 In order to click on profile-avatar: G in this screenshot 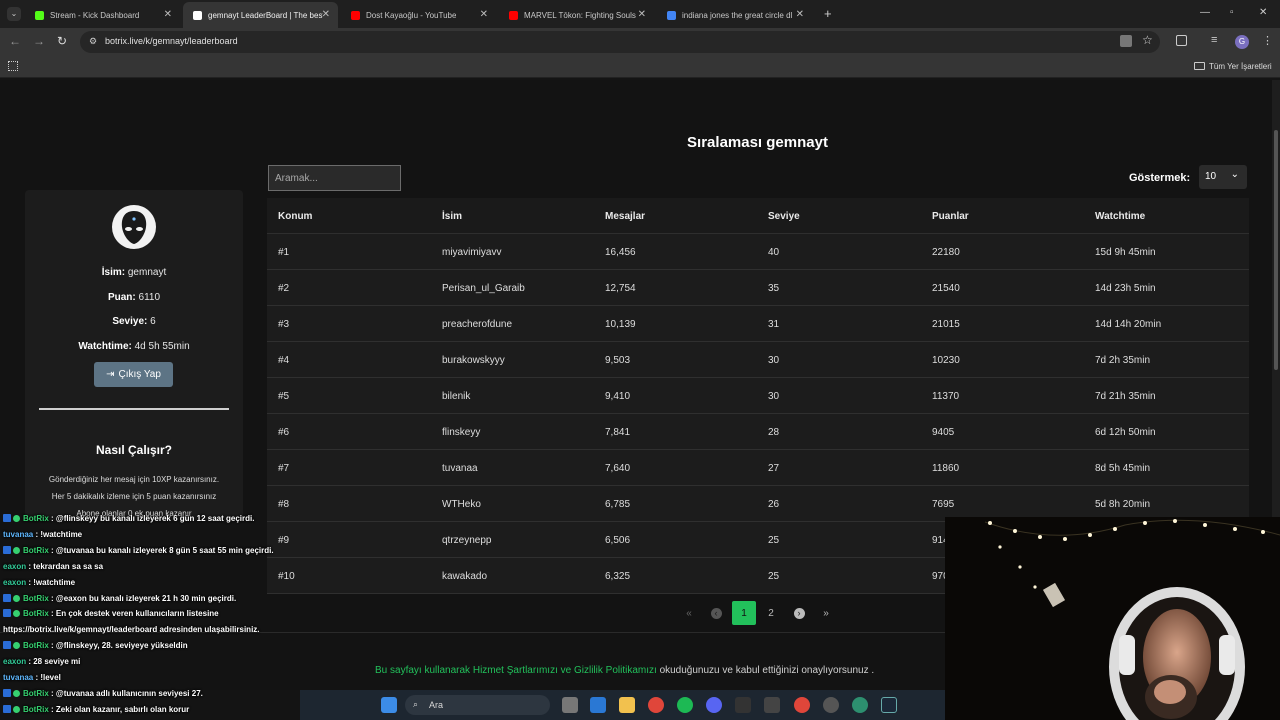, I will do `click(1242, 42)`.